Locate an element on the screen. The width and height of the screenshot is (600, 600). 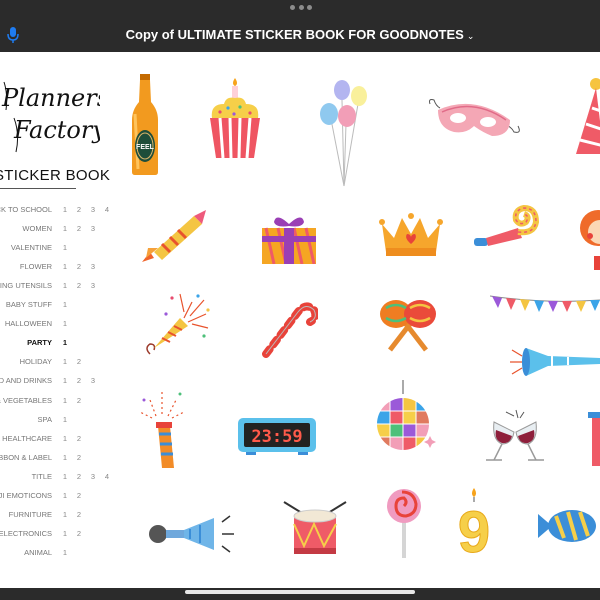
category-item: PARTY 1 is located at coordinates (60, 342).